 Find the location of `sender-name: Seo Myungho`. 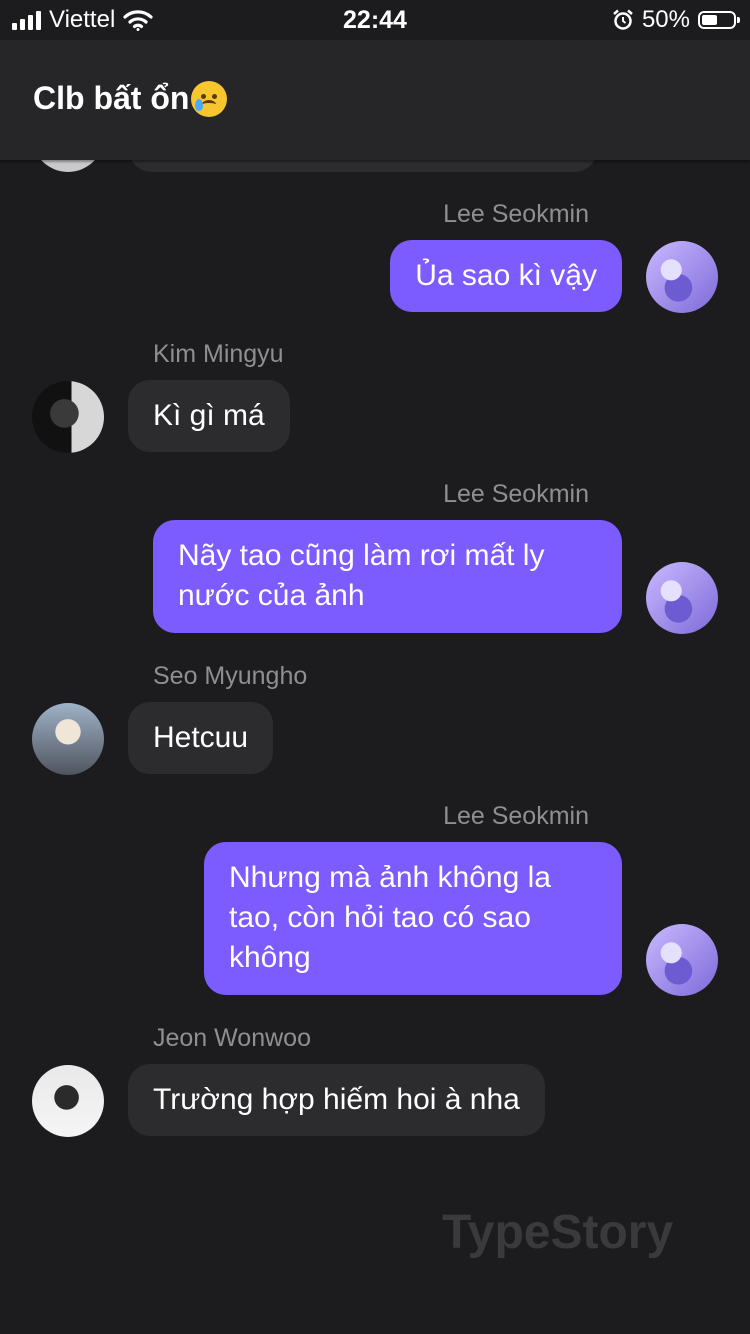

sender-name: Seo Myungho is located at coordinates (230, 676).